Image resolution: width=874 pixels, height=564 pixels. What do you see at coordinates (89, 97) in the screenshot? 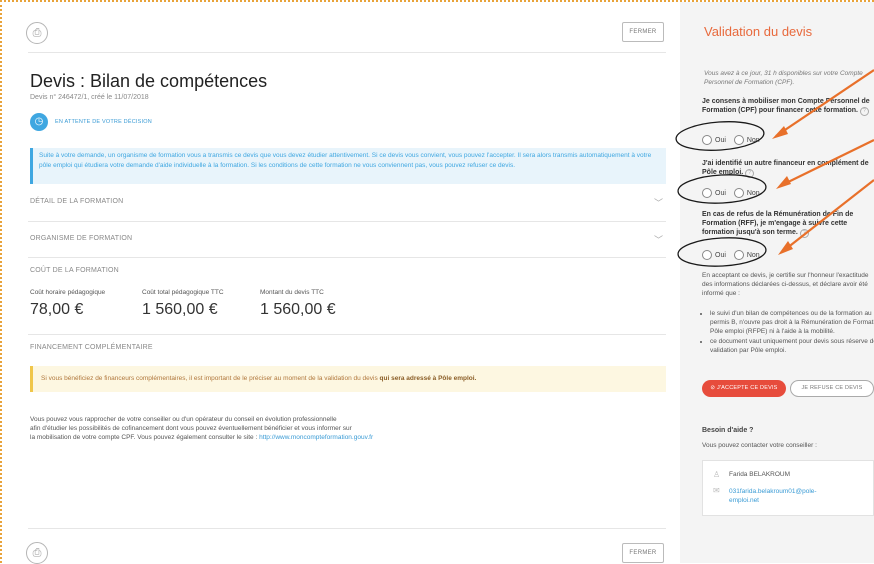
I see `quote-subtitle: Devis n° 246472/1, créé le 11/07/2018` at bounding box center [89, 97].